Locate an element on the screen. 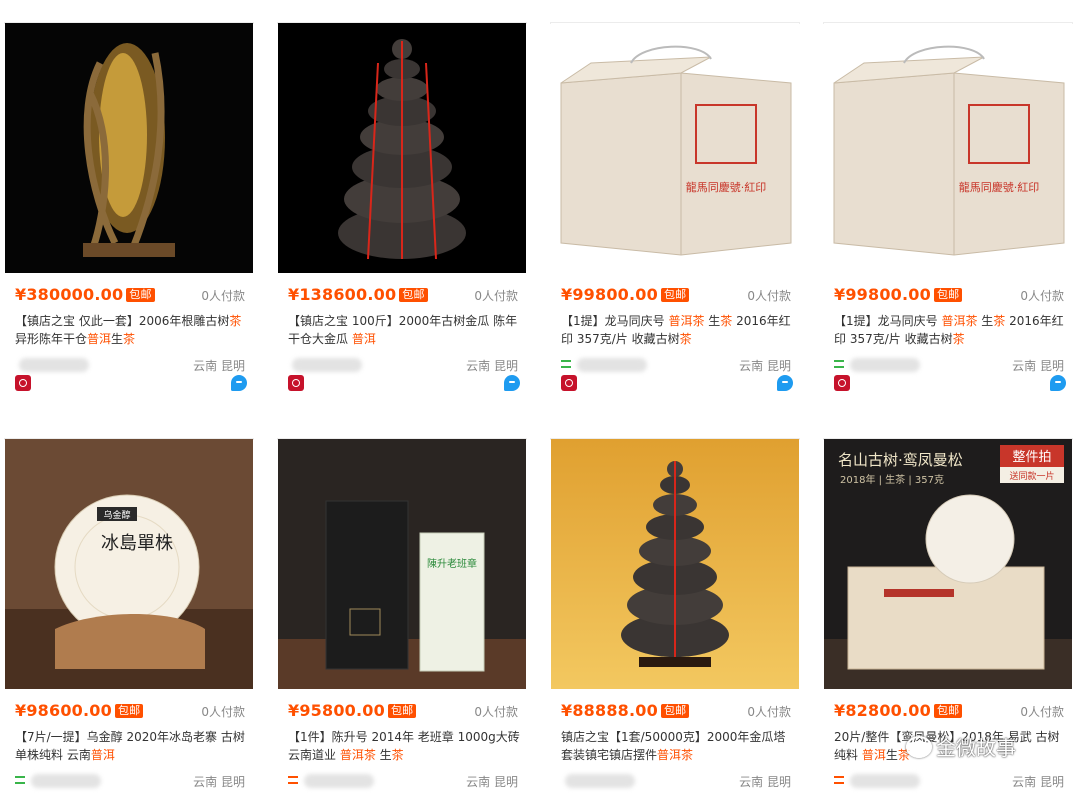 The image size is (1080, 796). tag-sublabel: 送同款一片 is located at coordinates (1031, 476).